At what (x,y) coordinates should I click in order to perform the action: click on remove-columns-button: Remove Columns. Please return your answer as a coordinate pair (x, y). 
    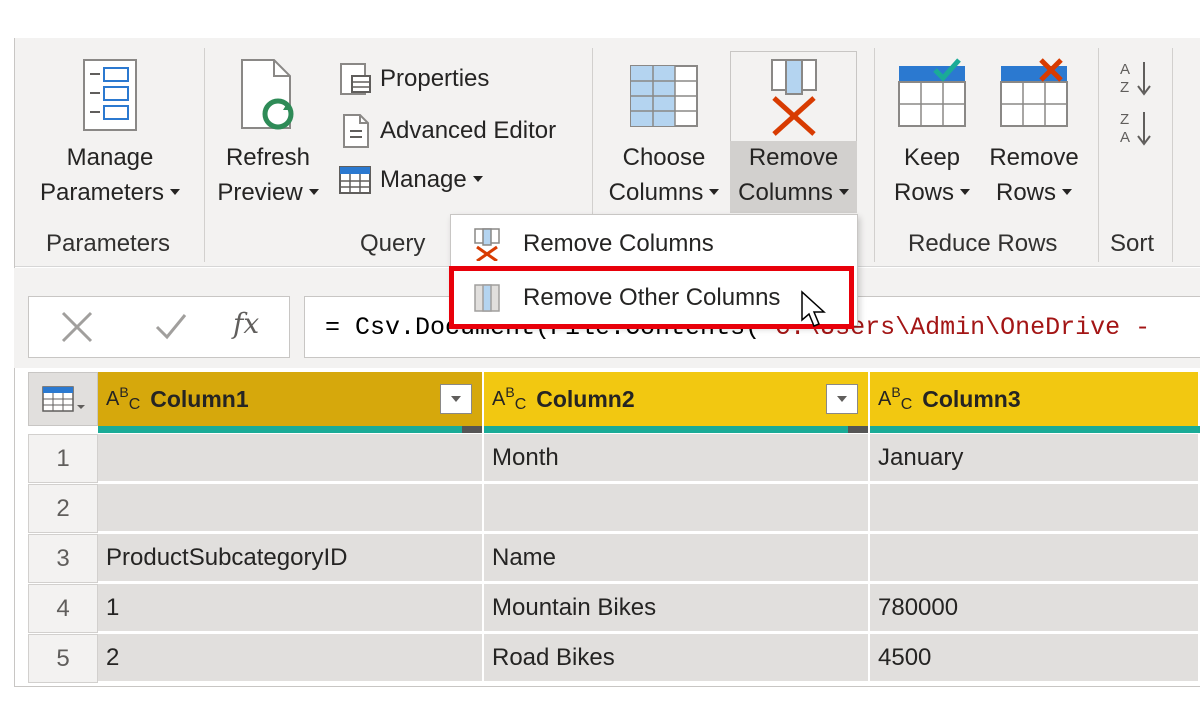
    Looking at the image, I should click on (793, 134).